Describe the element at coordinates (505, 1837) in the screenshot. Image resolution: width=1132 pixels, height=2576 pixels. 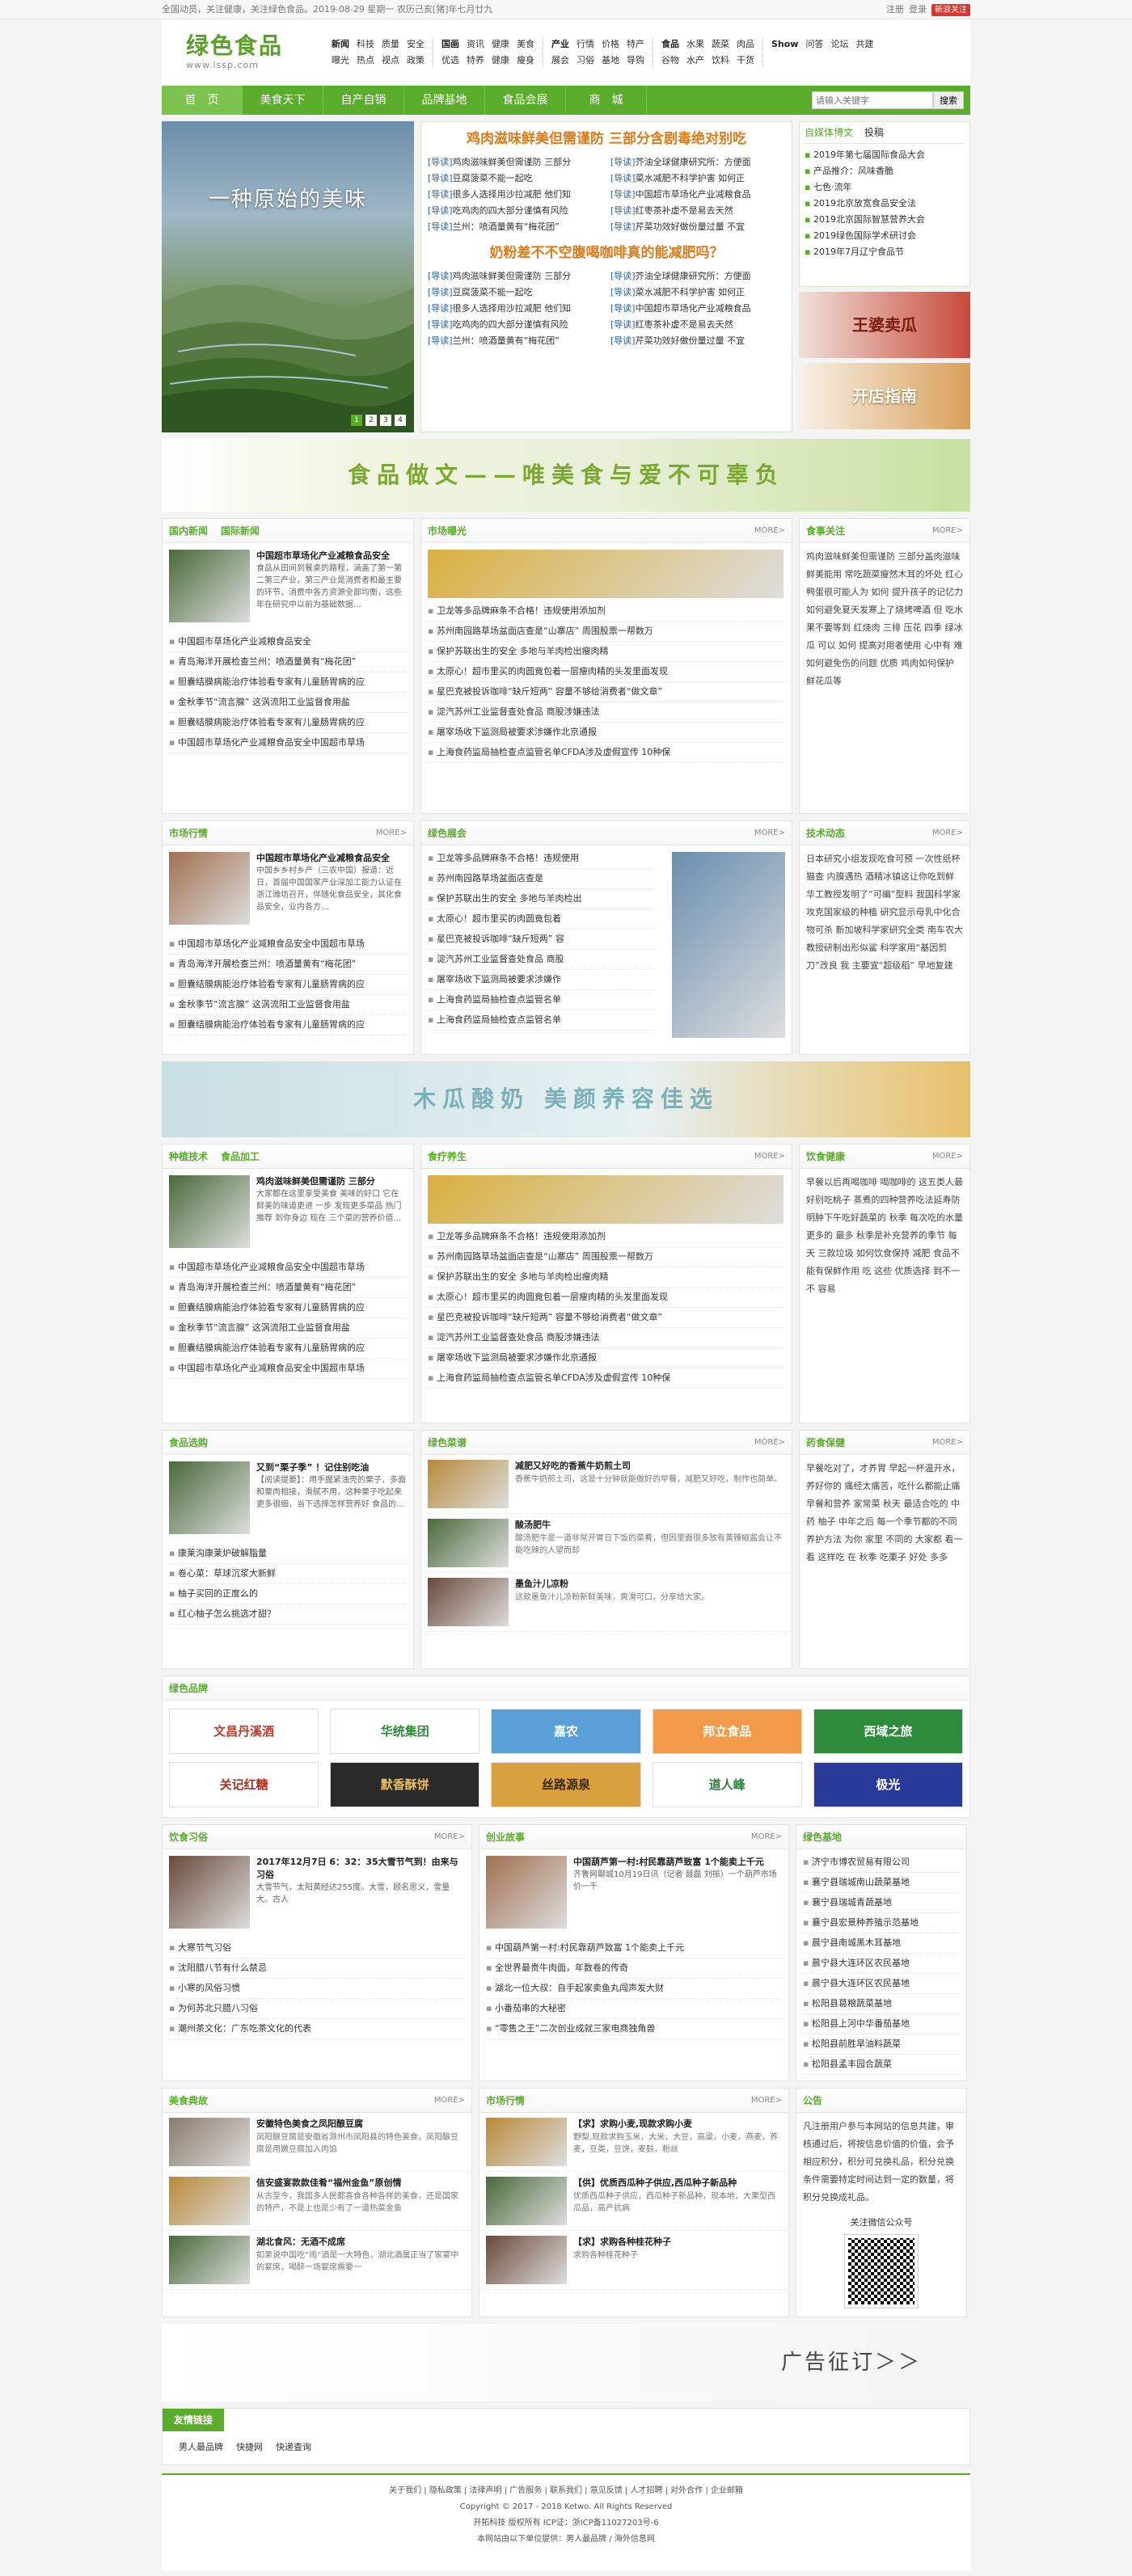
I see `section-tab: 创业故事` at that location.